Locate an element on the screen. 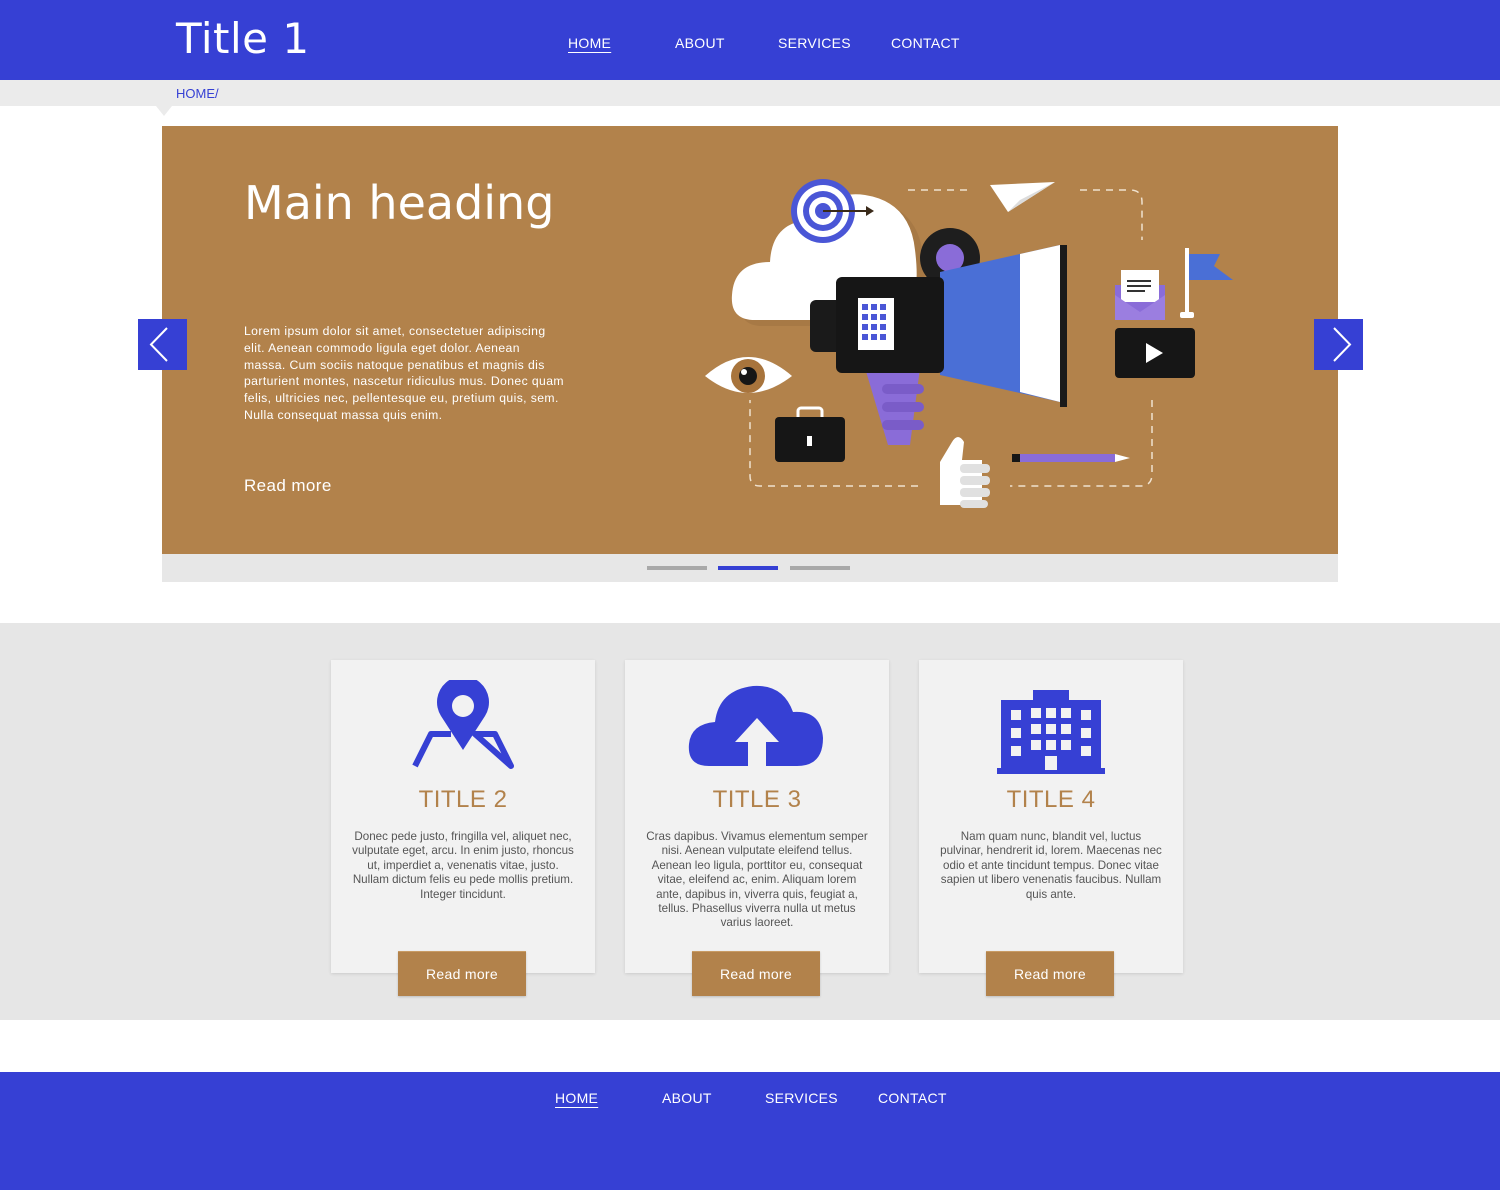 The height and width of the screenshot is (1190, 1500). card-title: TITLE 4 is located at coordinates (1051, 799).